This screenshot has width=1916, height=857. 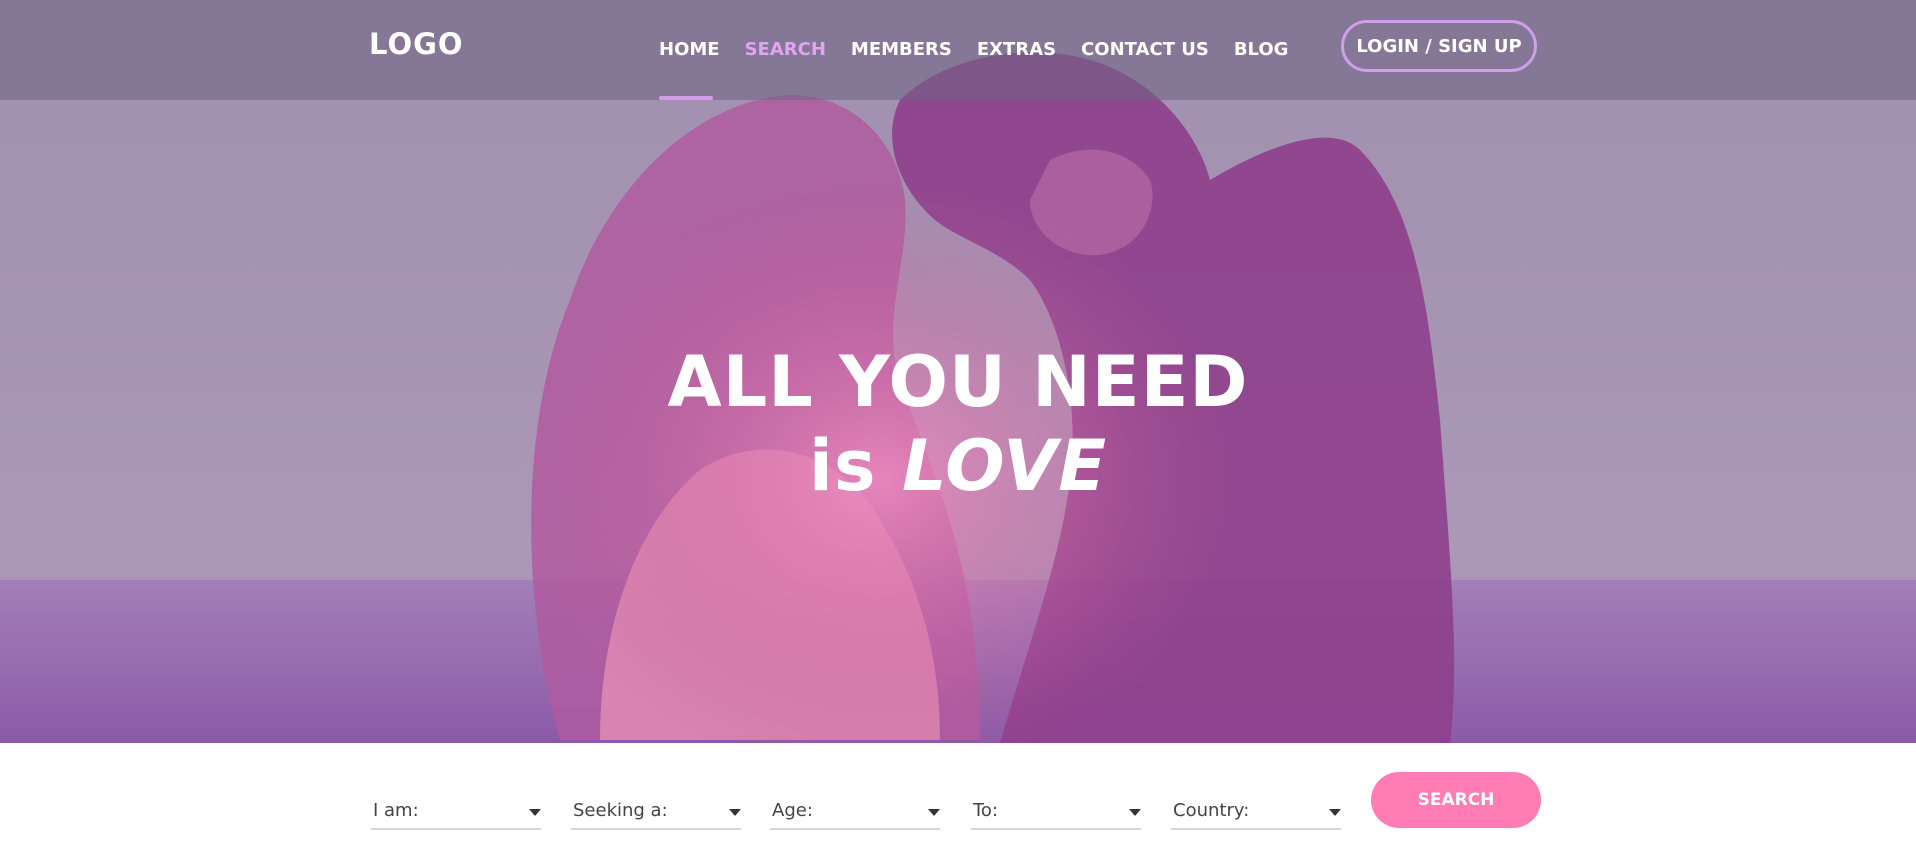 I want to click on country-label: Country:, so click(x=1211, y=810).